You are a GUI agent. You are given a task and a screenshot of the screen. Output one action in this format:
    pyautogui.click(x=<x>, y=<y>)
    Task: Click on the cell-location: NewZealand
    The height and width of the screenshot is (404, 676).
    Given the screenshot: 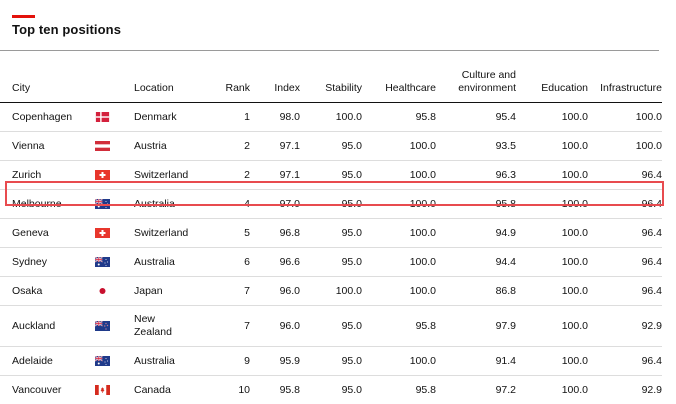 What is the action you would take?
    pyautogui.click(x=171, y=326)
    